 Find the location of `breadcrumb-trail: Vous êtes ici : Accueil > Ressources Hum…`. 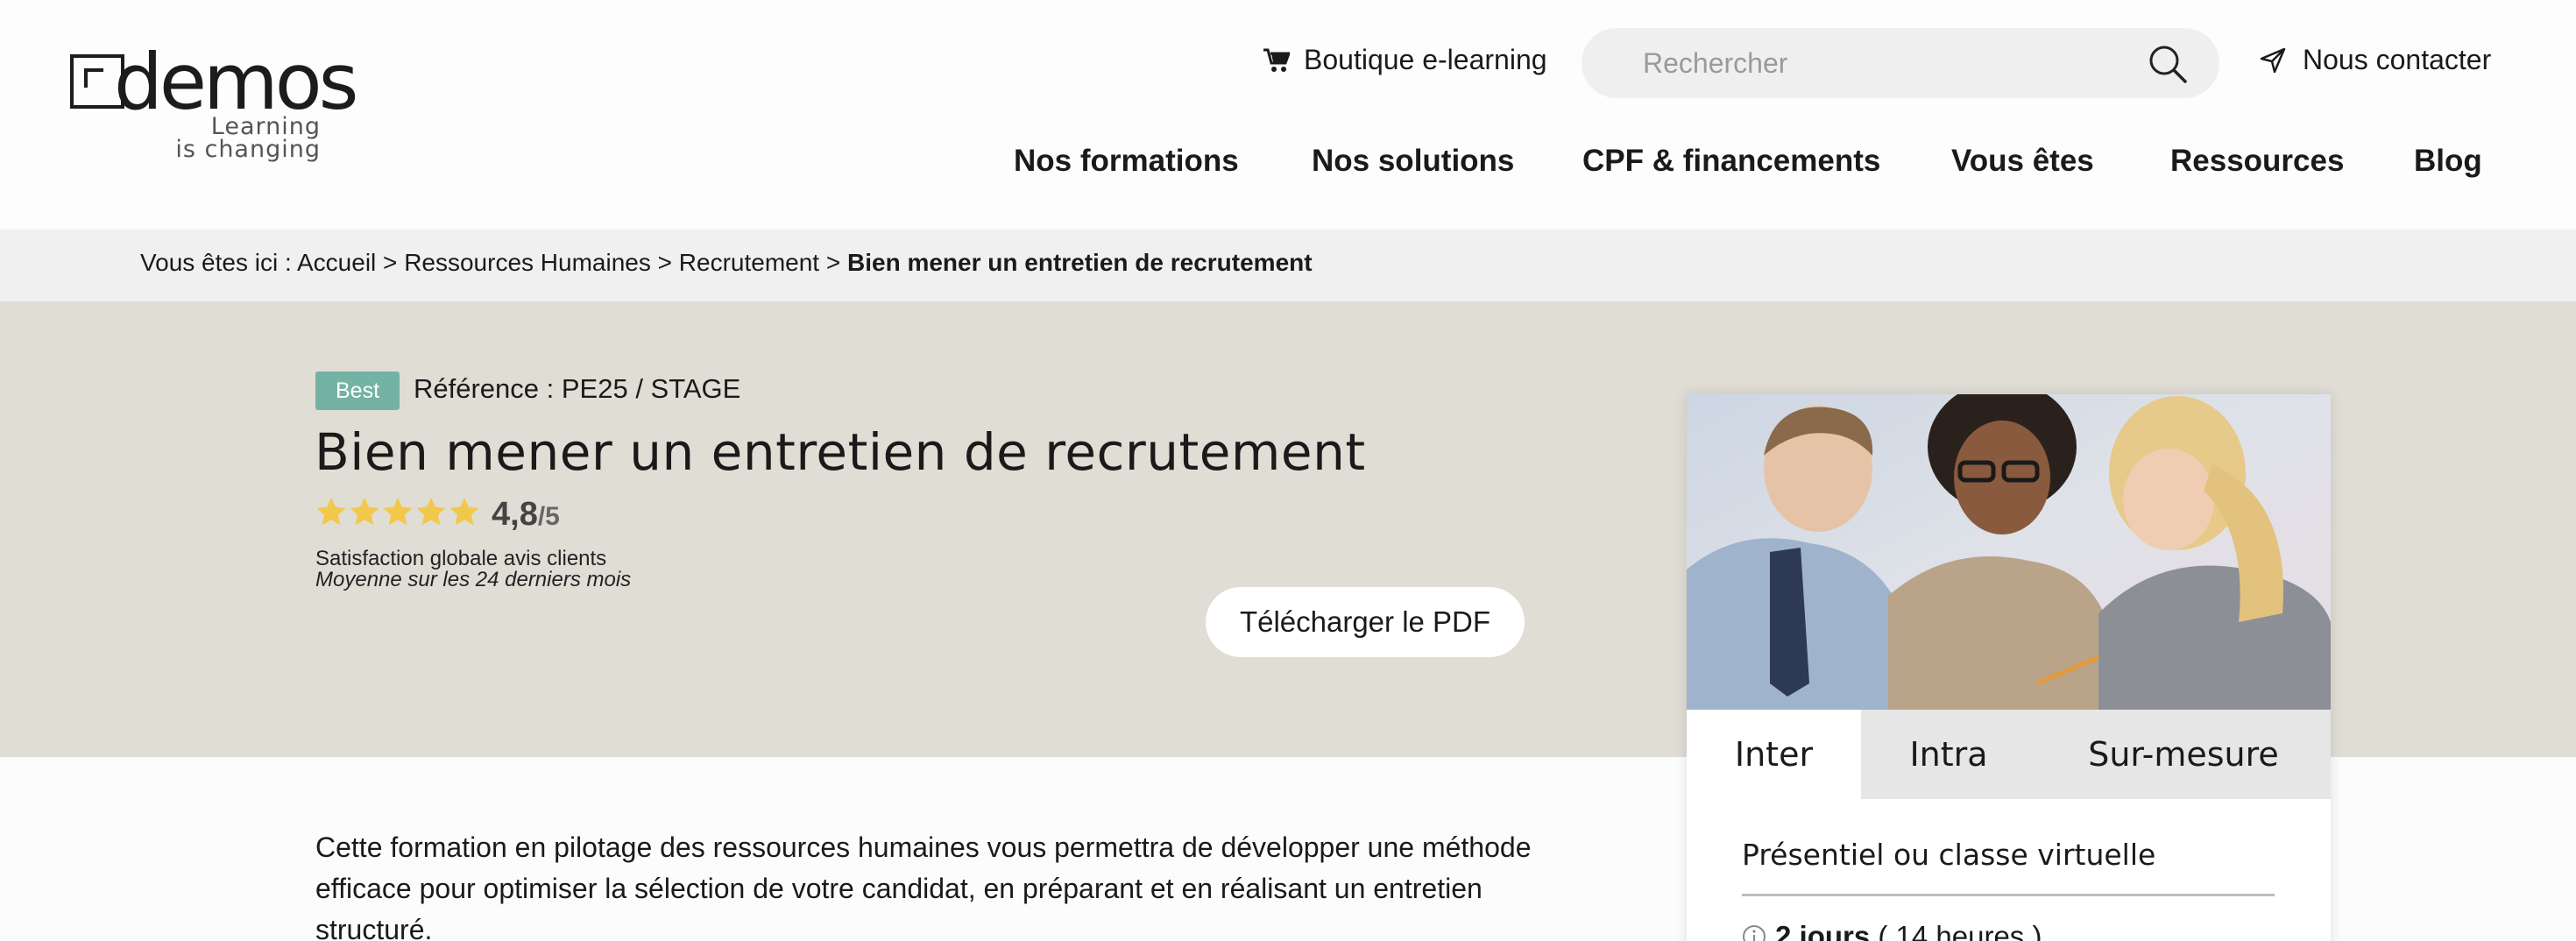

breadcrumb-trail: Vous êtes ici : Accueil > Ressources Hum… is located at coordinates (726, 263).